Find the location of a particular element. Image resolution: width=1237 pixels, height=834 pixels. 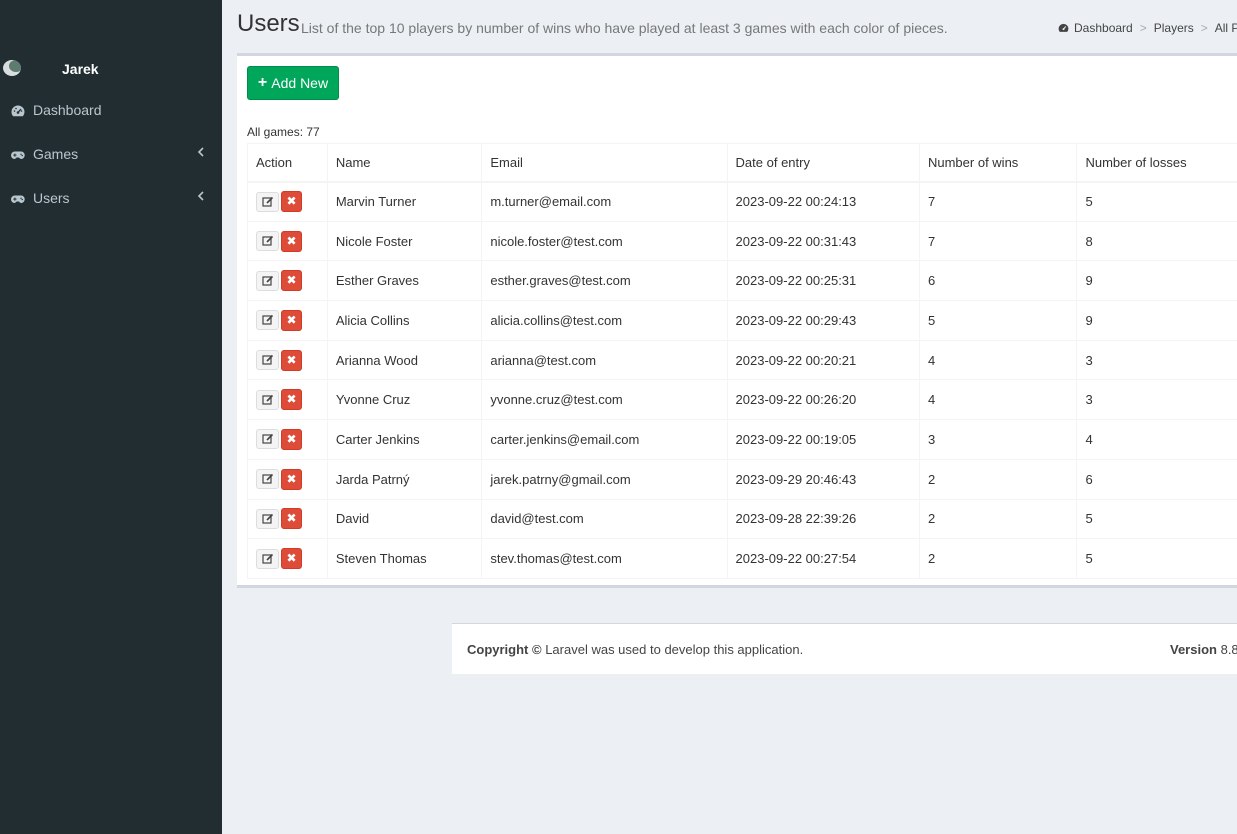

cell-date: 2023-09-22 00:24:13 is located at coordinates (823, 201).